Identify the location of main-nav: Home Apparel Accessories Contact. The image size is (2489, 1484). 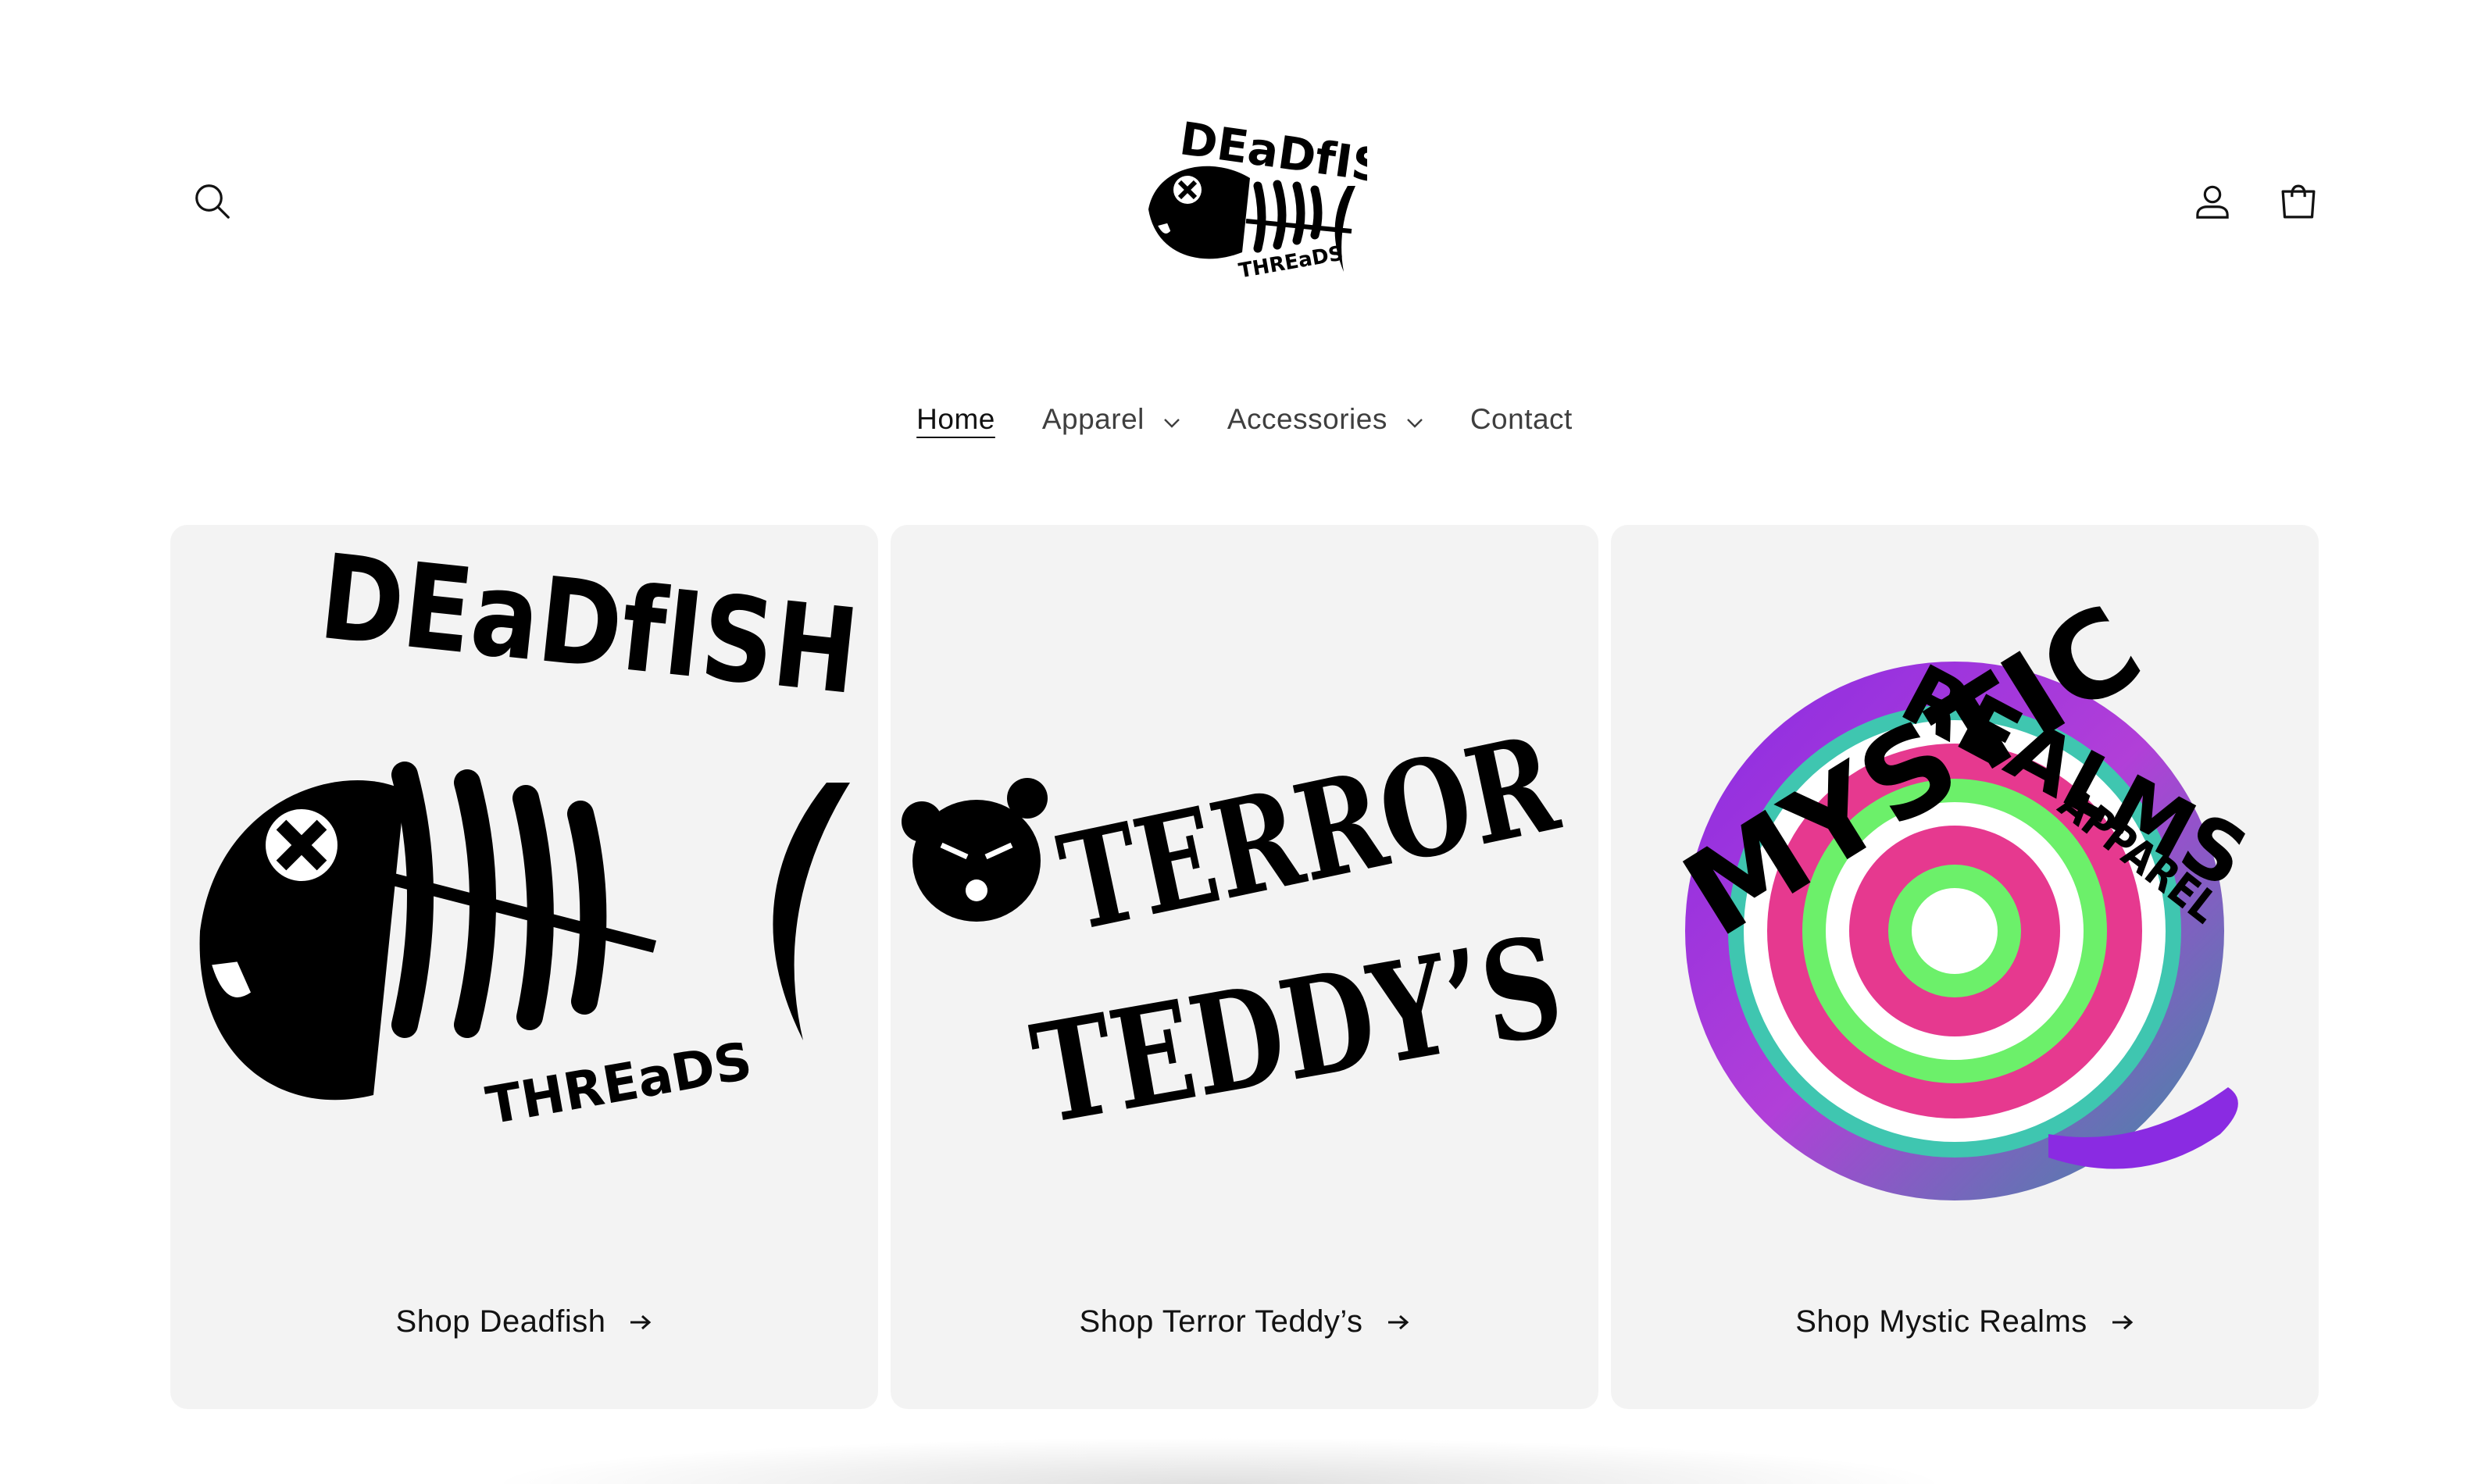
(1244, 419).